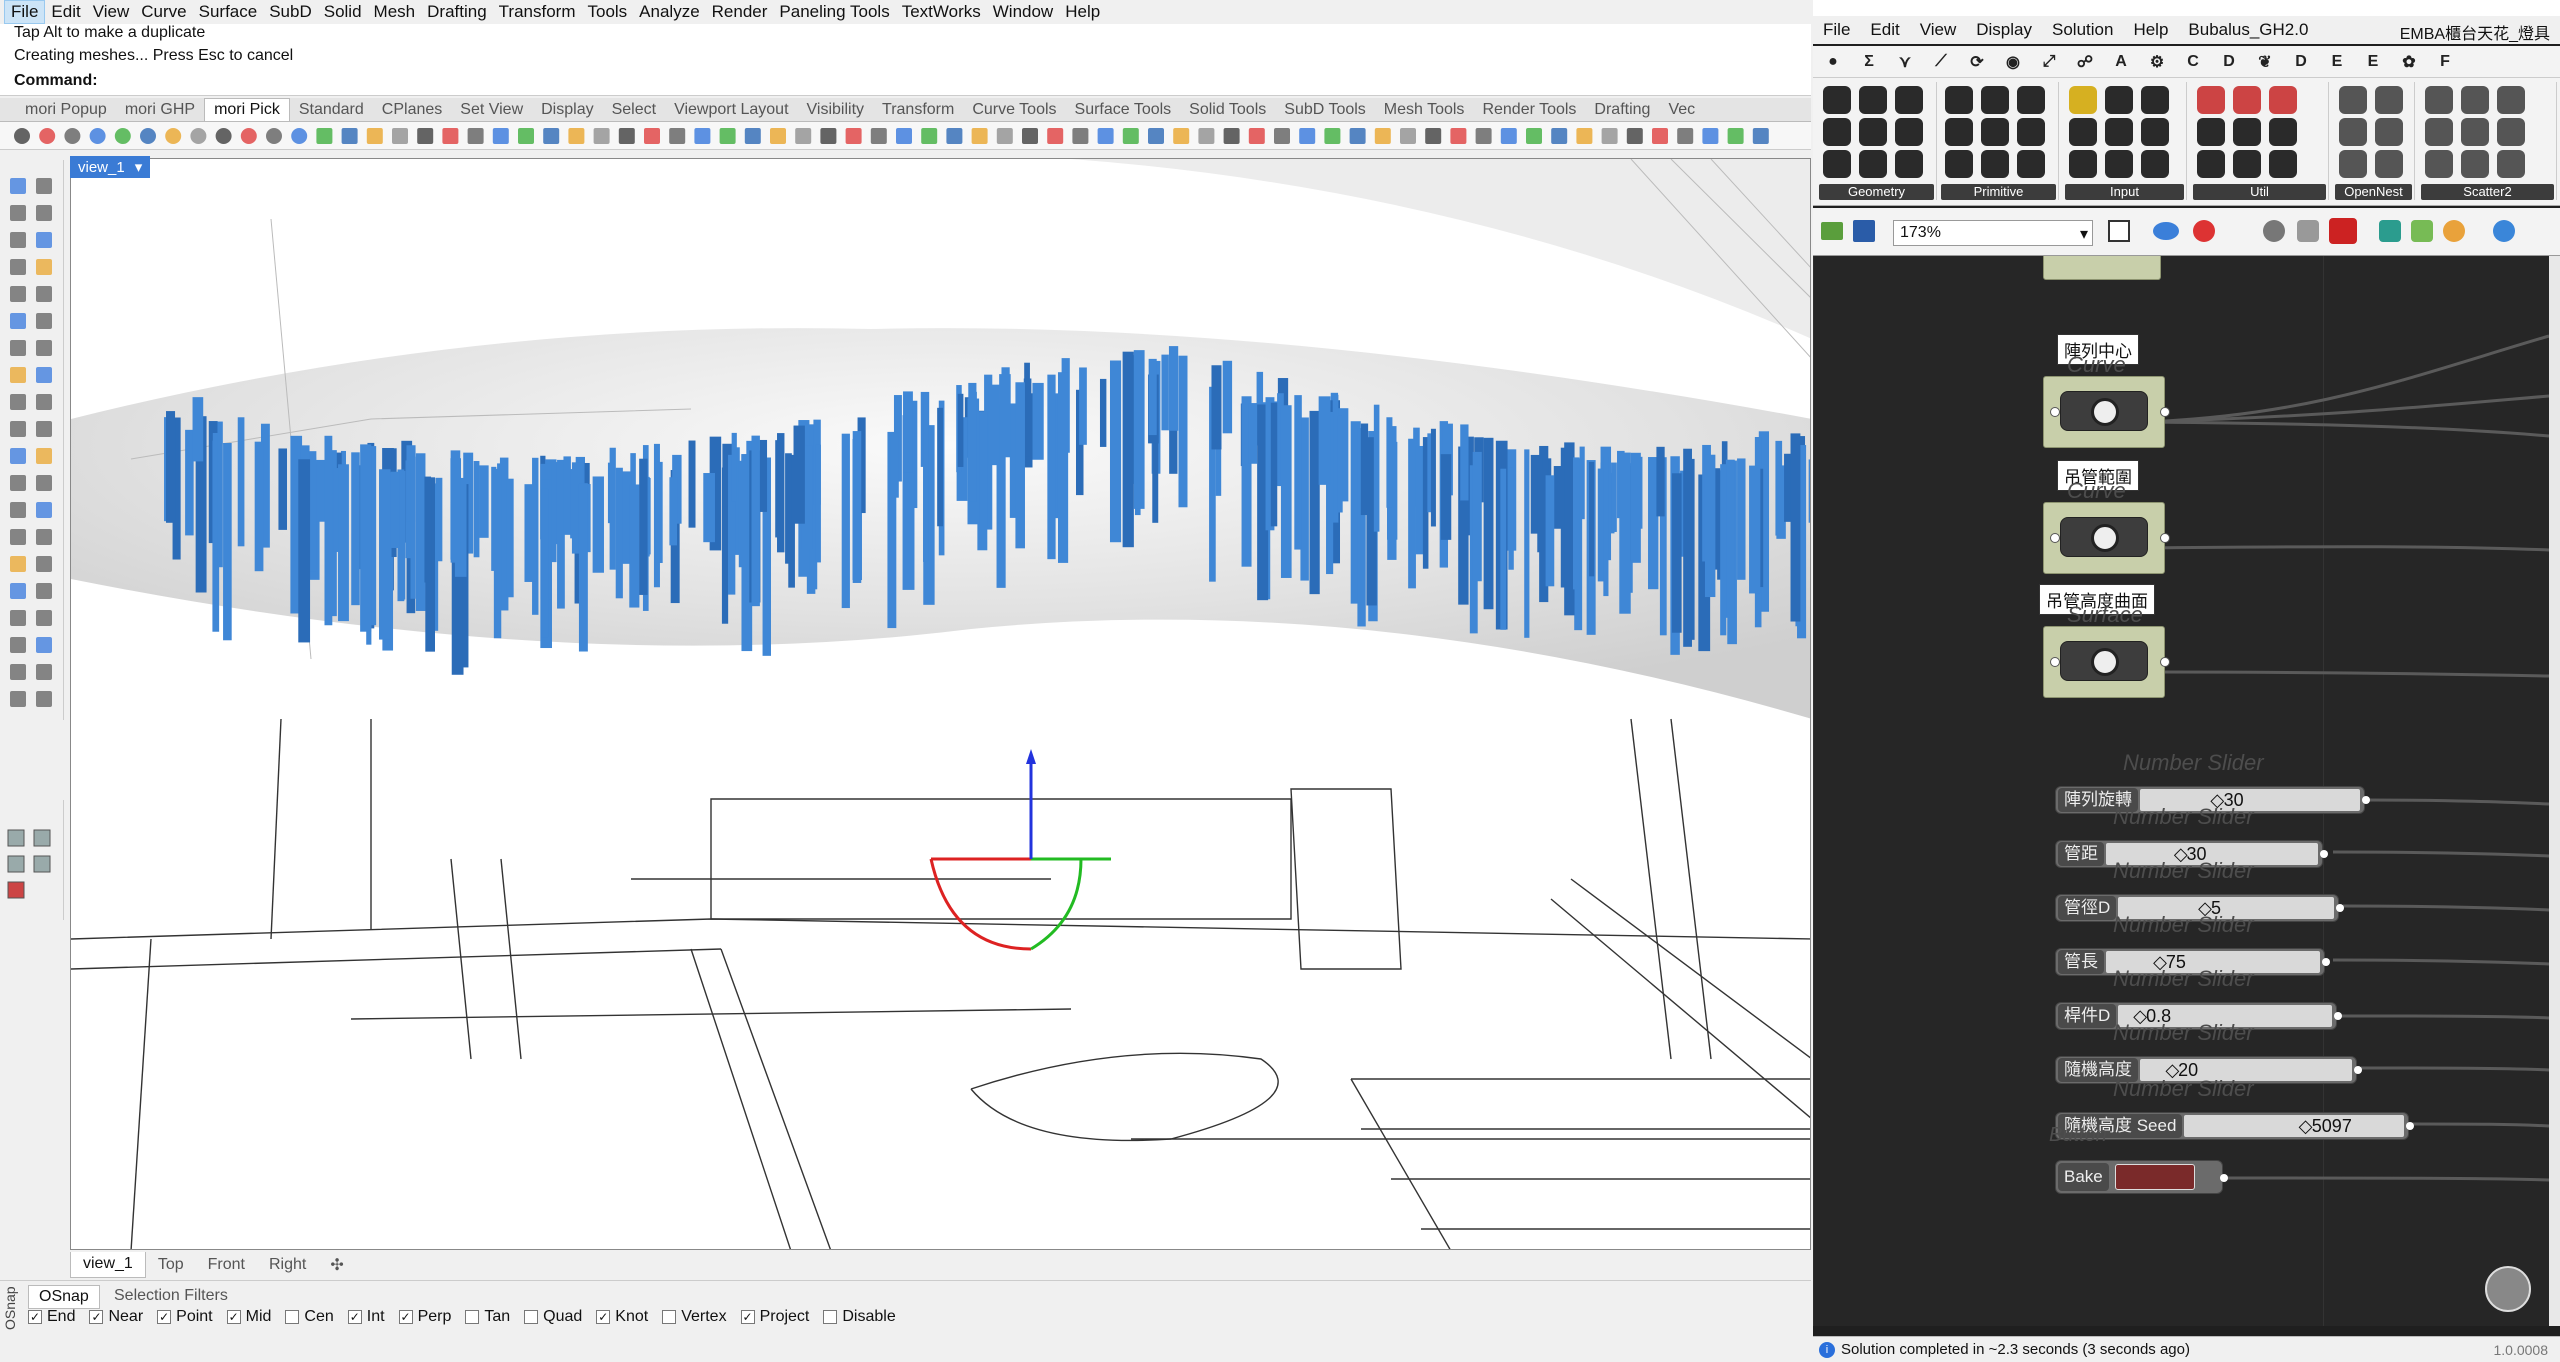 This screenshot has width=2560, height=1362. I want to click on osnap-mid: ✓ Mid, so click(248, 1317).